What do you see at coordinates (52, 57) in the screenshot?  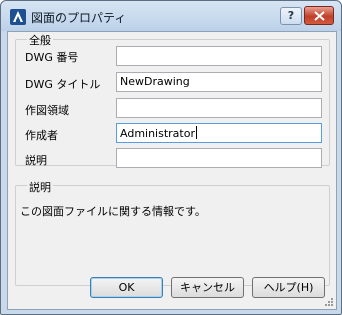 I see `dwg-number-label: DWG 番号` at bounding box center [52, 57].